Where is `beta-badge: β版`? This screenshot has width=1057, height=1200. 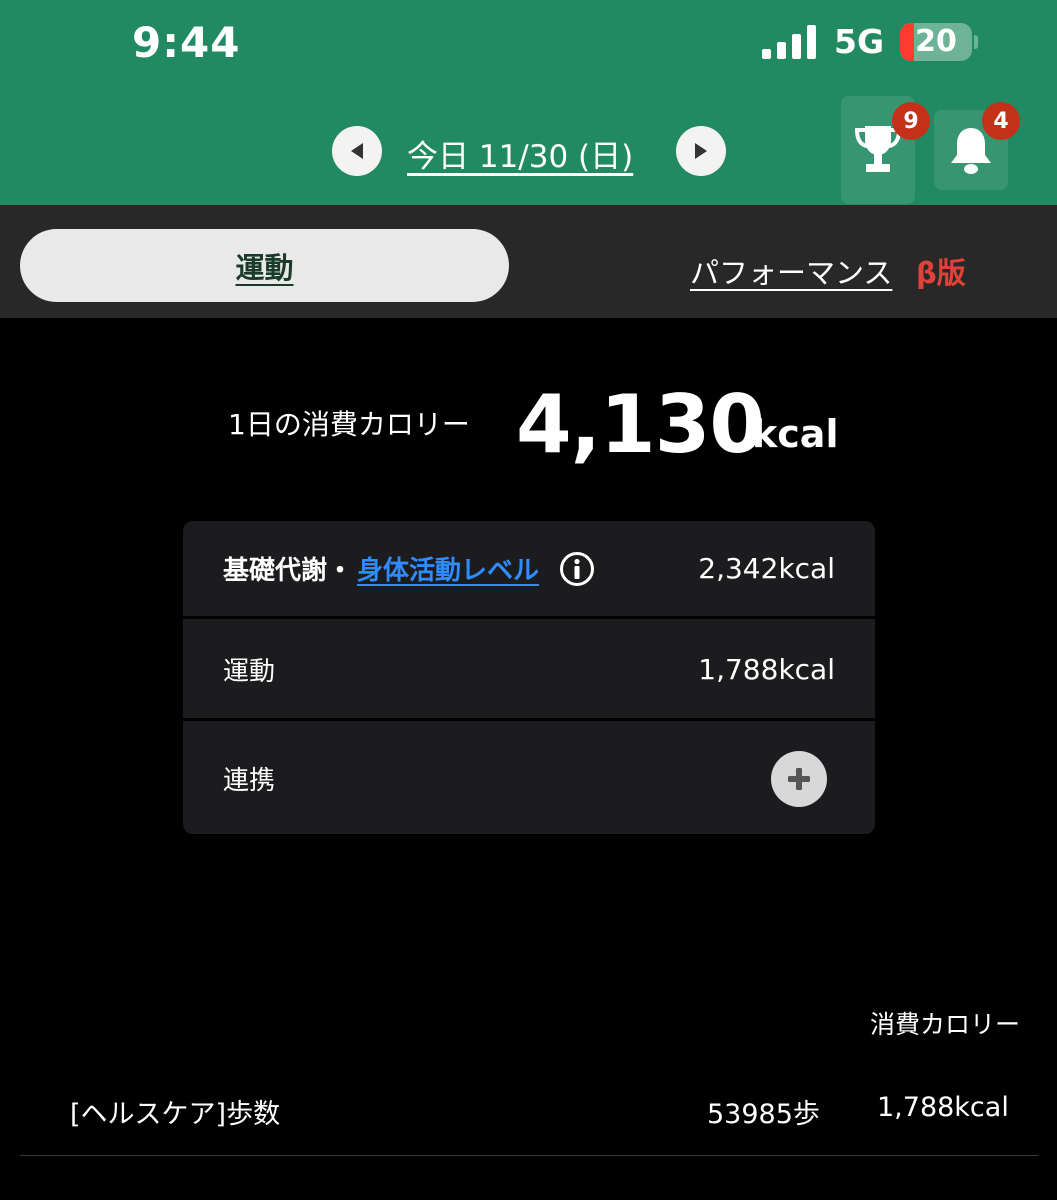 beta-badge: β版 is located at coordinates (941, 273).